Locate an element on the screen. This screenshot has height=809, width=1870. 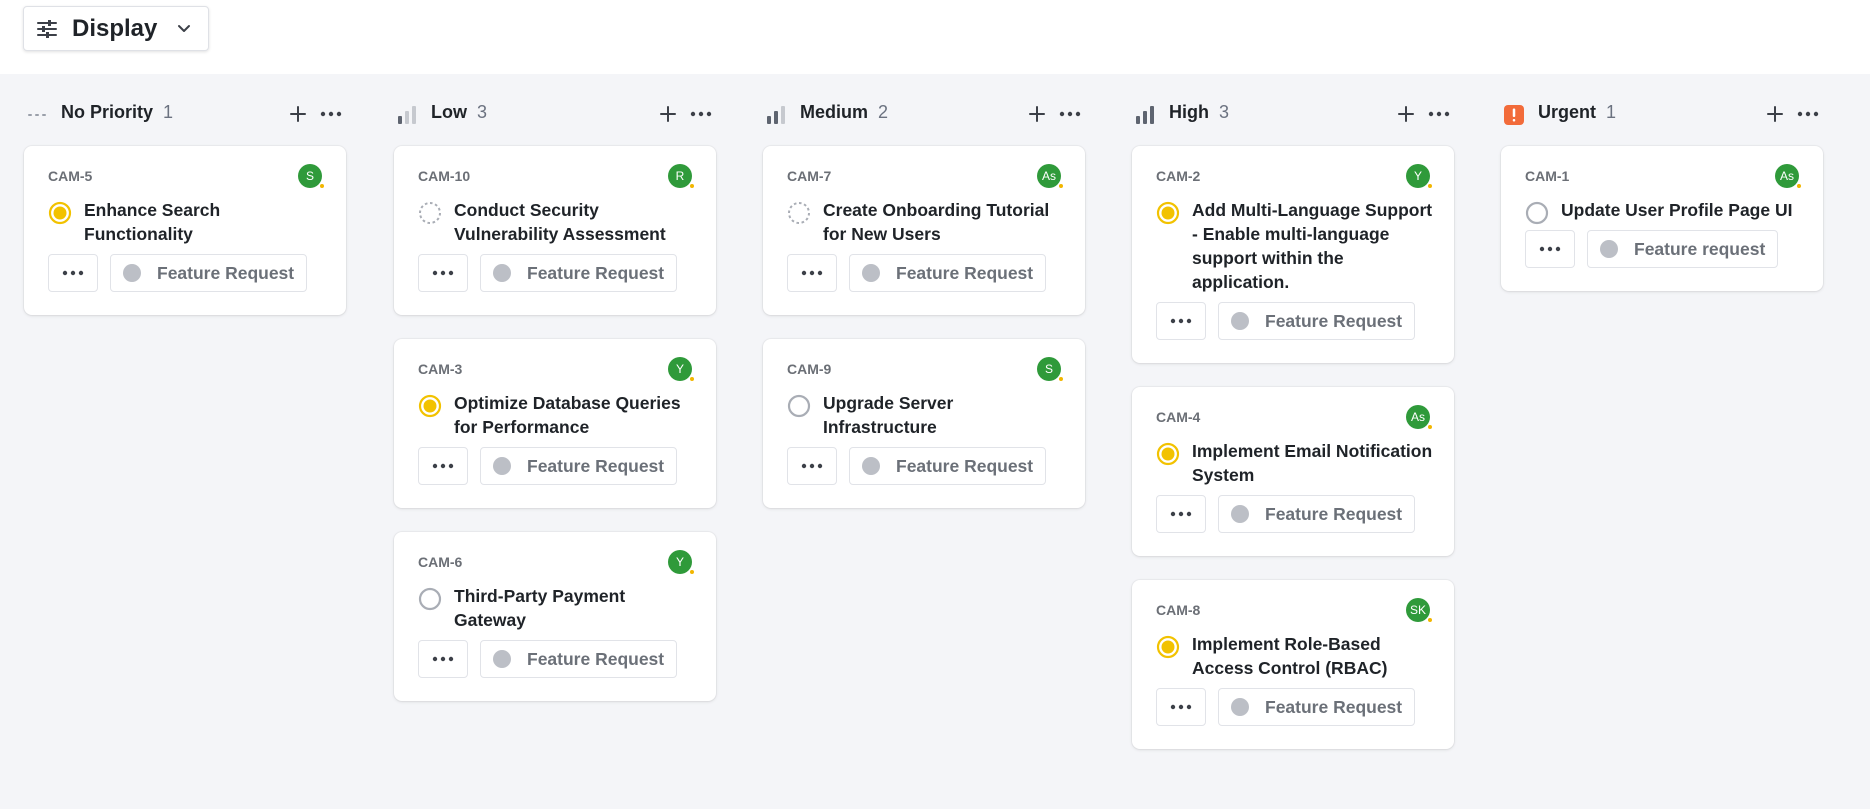
avatar: R is located at coordinates (681, 176).